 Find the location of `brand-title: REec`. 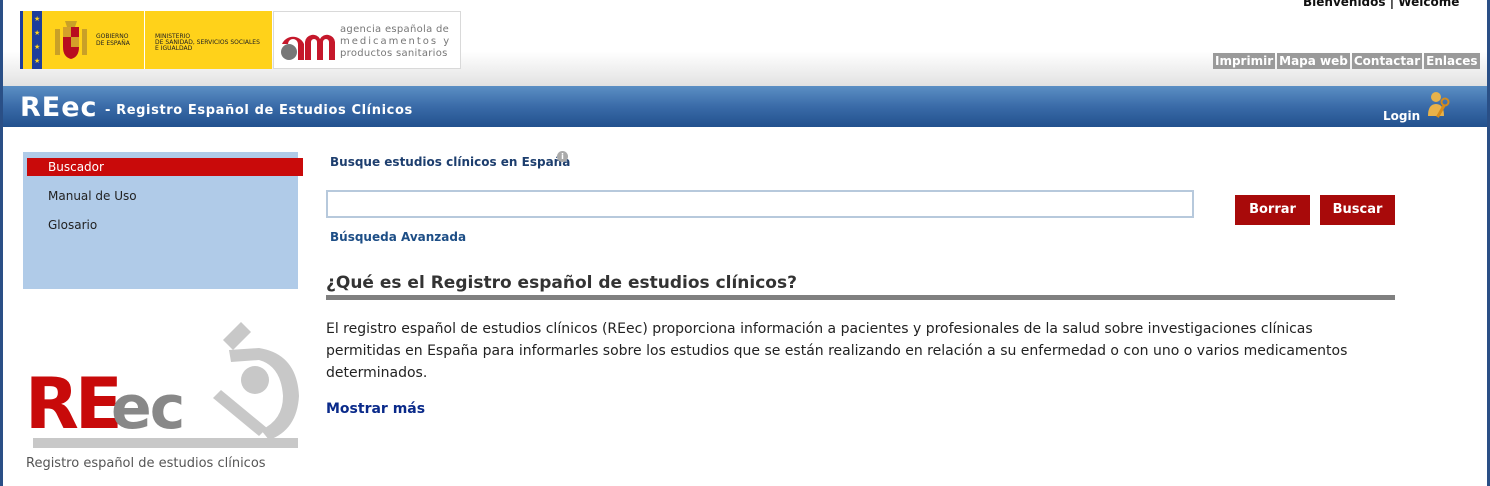

brand-title: REec is located at coordinates (59, 107).